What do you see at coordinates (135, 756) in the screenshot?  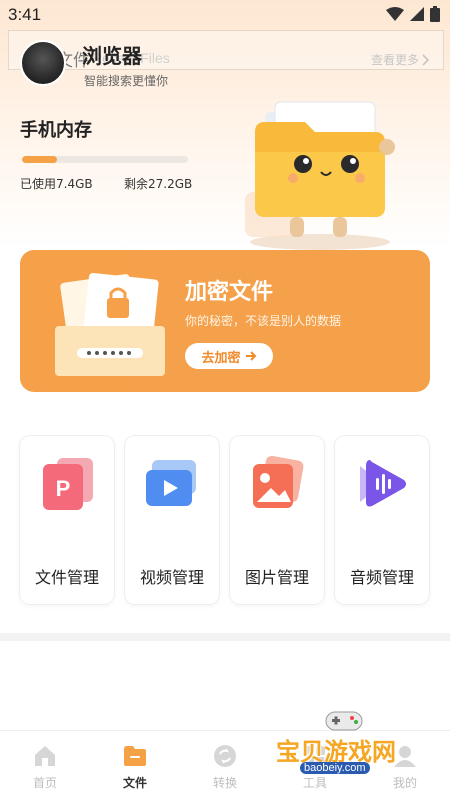 I see `folder-icon` at bounding box center [135, 756].